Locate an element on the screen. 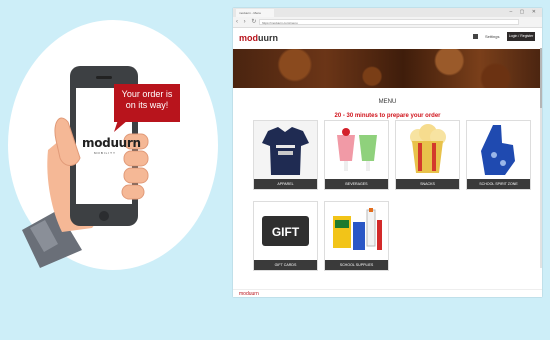 The image size is (550, 340). site-footer-logo: moduurn is located at coordinates (387, 293).